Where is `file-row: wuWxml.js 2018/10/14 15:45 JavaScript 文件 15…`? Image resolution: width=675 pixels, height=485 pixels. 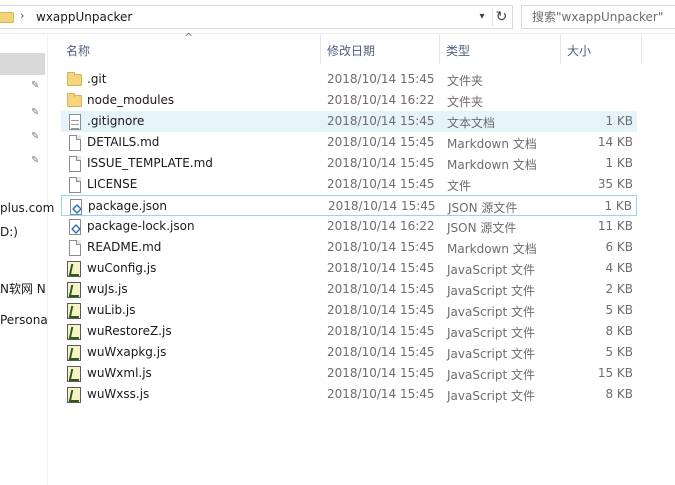
file-row: wuWxml.js 2018/10/14 15:45 JavaScript 文件 15… is located at coordinates (349, 373).